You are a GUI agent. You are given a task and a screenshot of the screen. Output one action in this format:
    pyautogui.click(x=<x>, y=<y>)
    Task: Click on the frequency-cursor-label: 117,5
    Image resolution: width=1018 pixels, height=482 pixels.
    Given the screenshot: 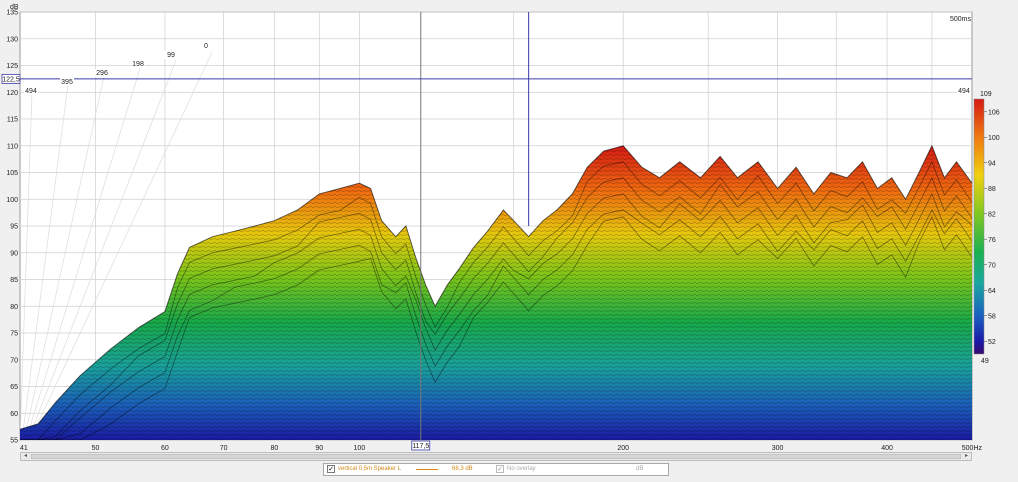 What is the action you would take?
    pyautogui.click(x=420, y=446)
    